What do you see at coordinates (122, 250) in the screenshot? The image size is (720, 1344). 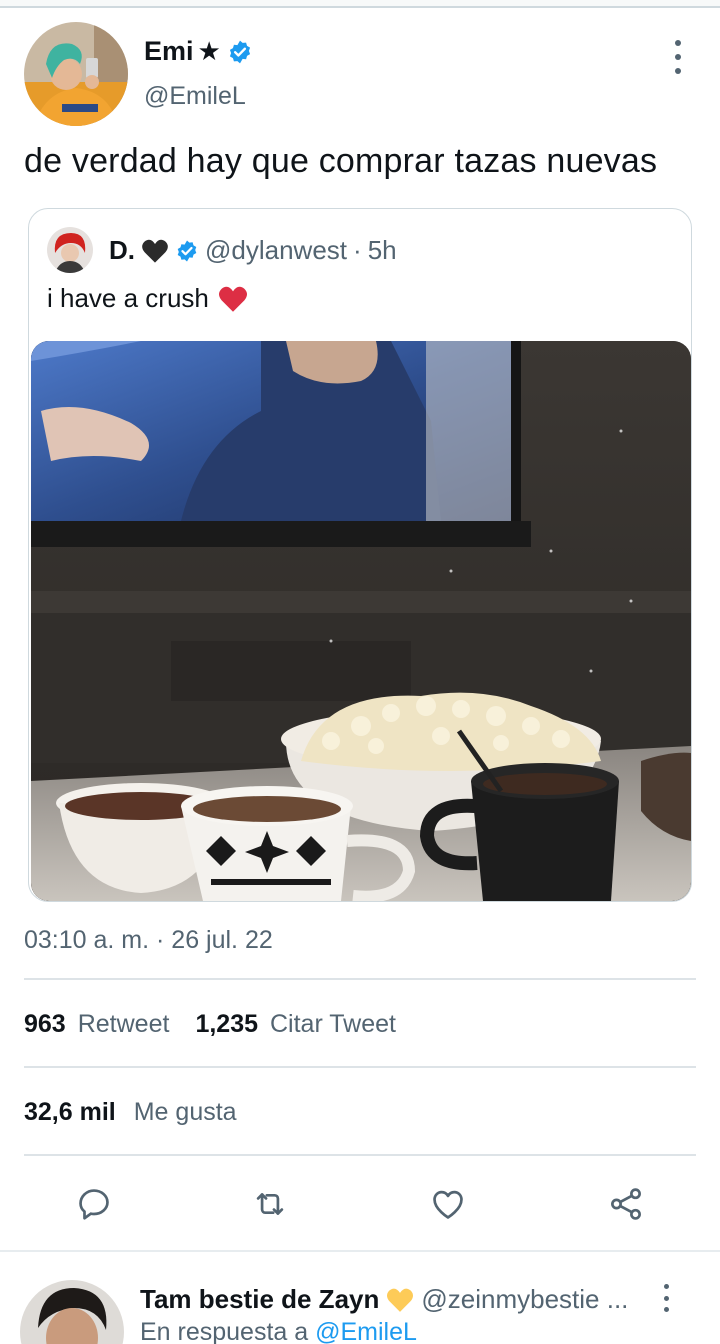 I see `quoted-author-name: D.` at bounding box center [122, 250].